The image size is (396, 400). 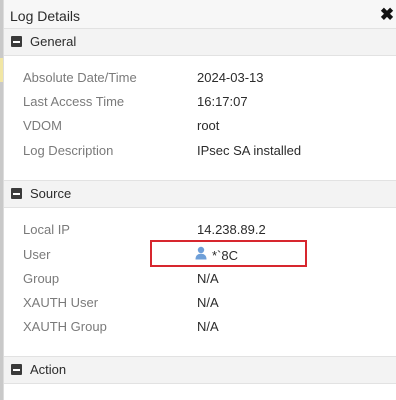 What do you see at coordinates (51, 193) in the screenshot?
I see `section-source-title: Source` at bounding box center [51, 193].